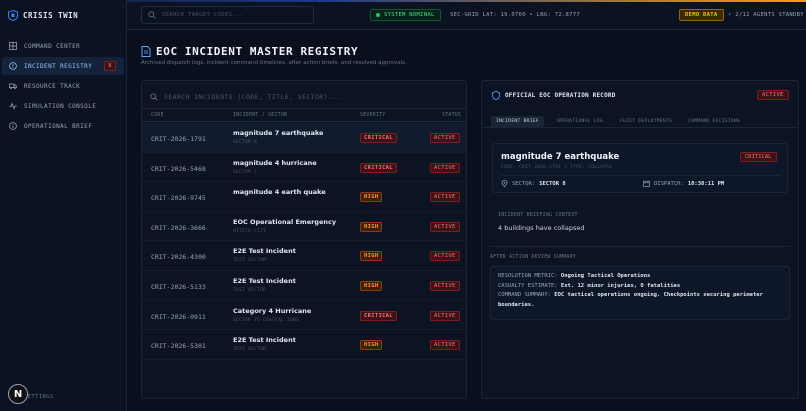  I want to click on incident-title: EOC Operational Emergency, so click(285, 221).